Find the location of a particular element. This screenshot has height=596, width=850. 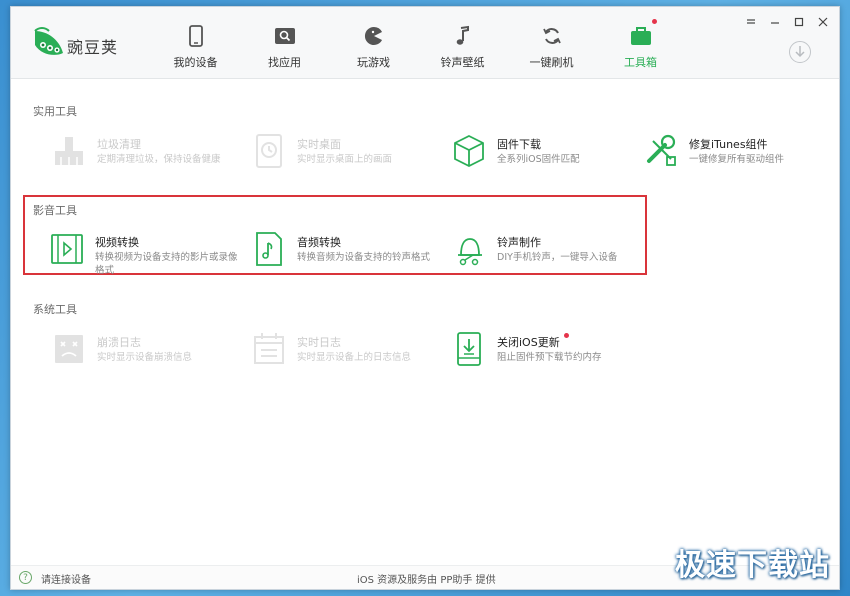

close-icon is located at coordinates (823, 20).